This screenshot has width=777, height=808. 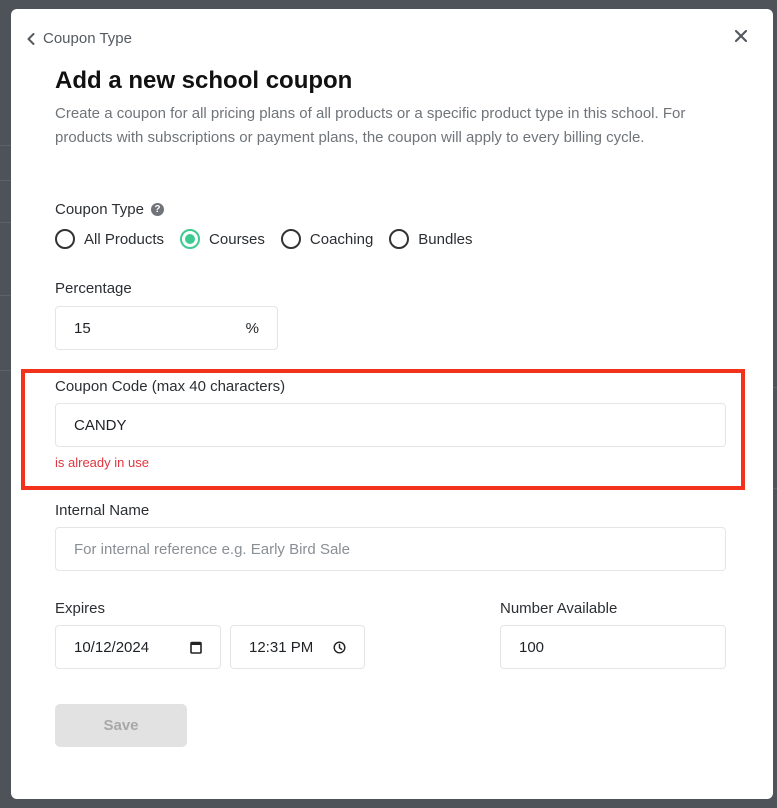 I want to click on coupon-code-error: is already in use, so click(x=102, y=462).